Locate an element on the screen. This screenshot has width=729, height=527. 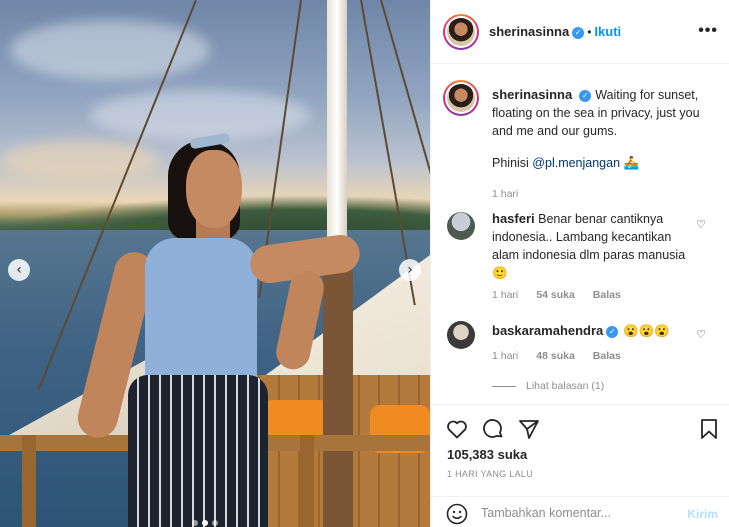
carousel-dot-active is located at coordinates (205, 523).